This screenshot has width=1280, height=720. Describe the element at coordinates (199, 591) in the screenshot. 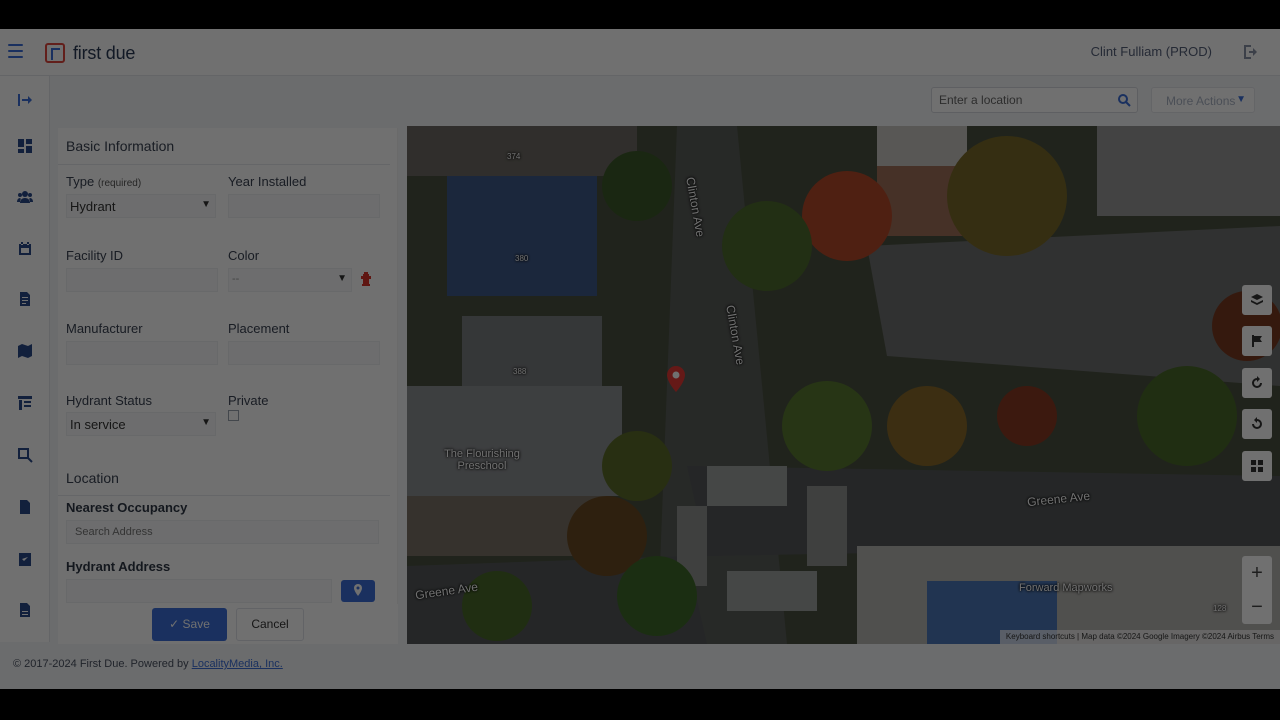

I see `hydrant-address-input` at that location.